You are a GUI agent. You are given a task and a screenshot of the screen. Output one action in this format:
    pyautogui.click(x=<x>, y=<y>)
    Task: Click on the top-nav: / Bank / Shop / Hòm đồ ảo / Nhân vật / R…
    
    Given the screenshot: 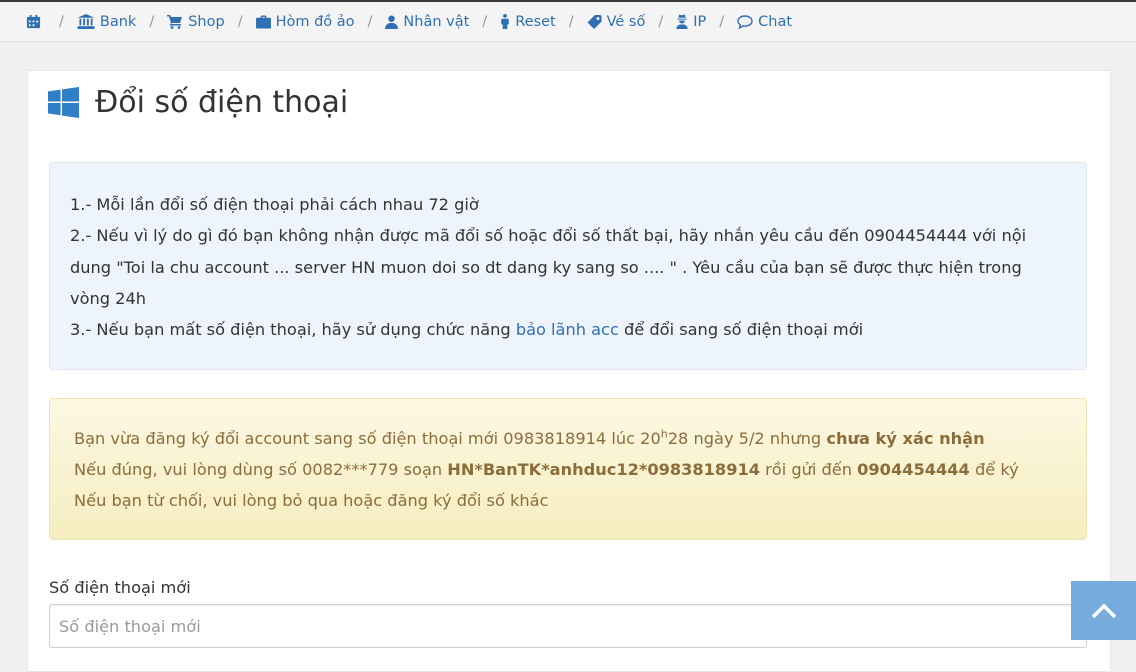 What is the action you would take?
    pyautogui.click(x=568, y=22)
    